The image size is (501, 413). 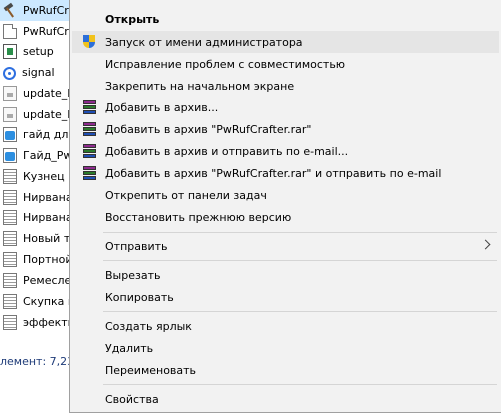 I want to click on file-item: Скупка м, so click(x=36, y=301).